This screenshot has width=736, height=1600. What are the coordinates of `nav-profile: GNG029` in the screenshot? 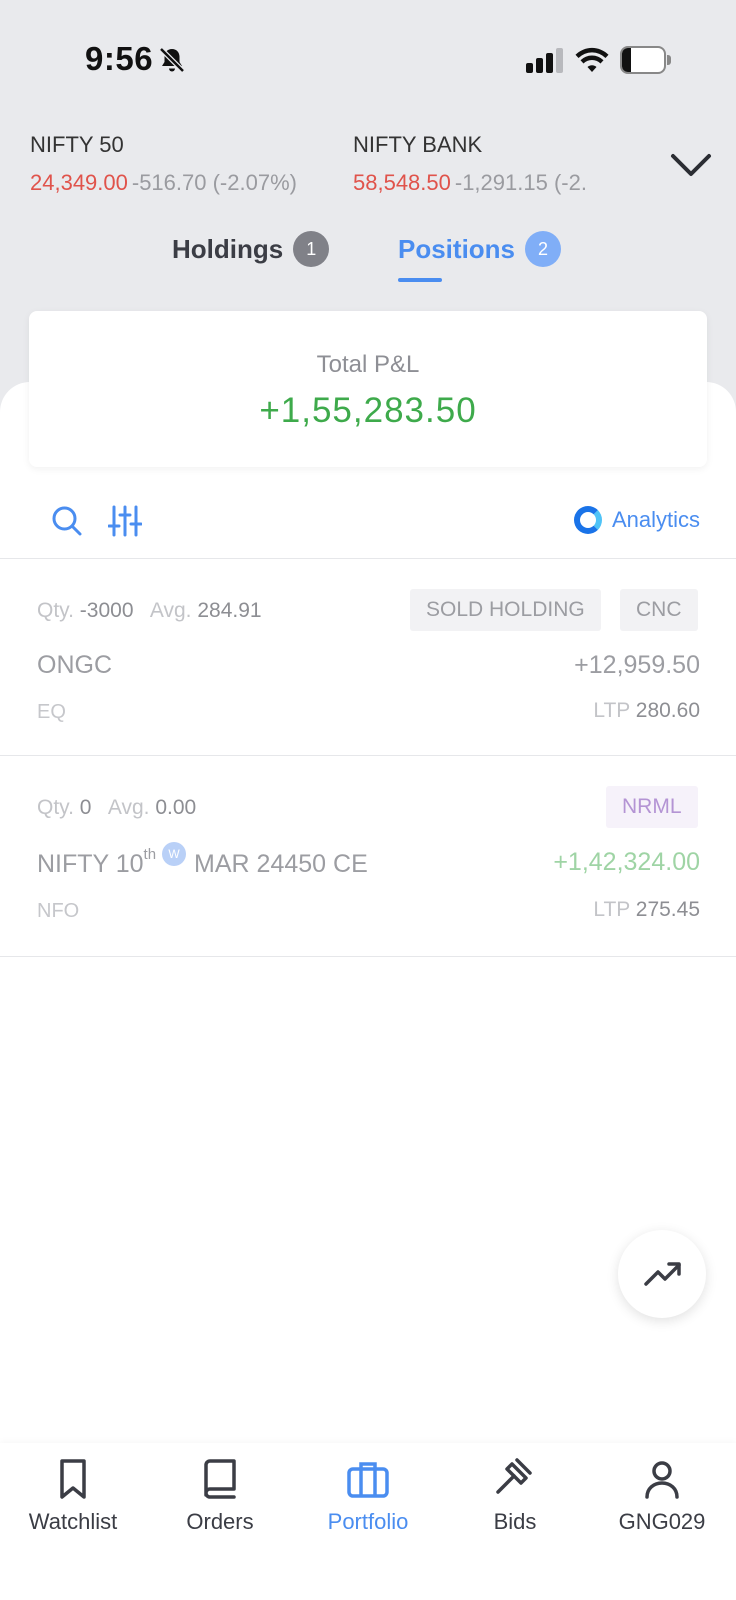 It's located at (662, 1496).